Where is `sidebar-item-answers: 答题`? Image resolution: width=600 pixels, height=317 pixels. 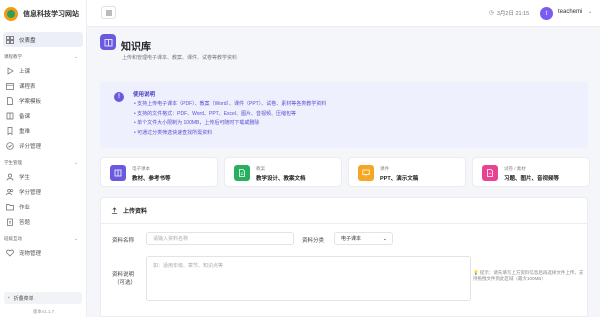 sidebar-item-answers: 答题 is located at coordinates (43, 221).